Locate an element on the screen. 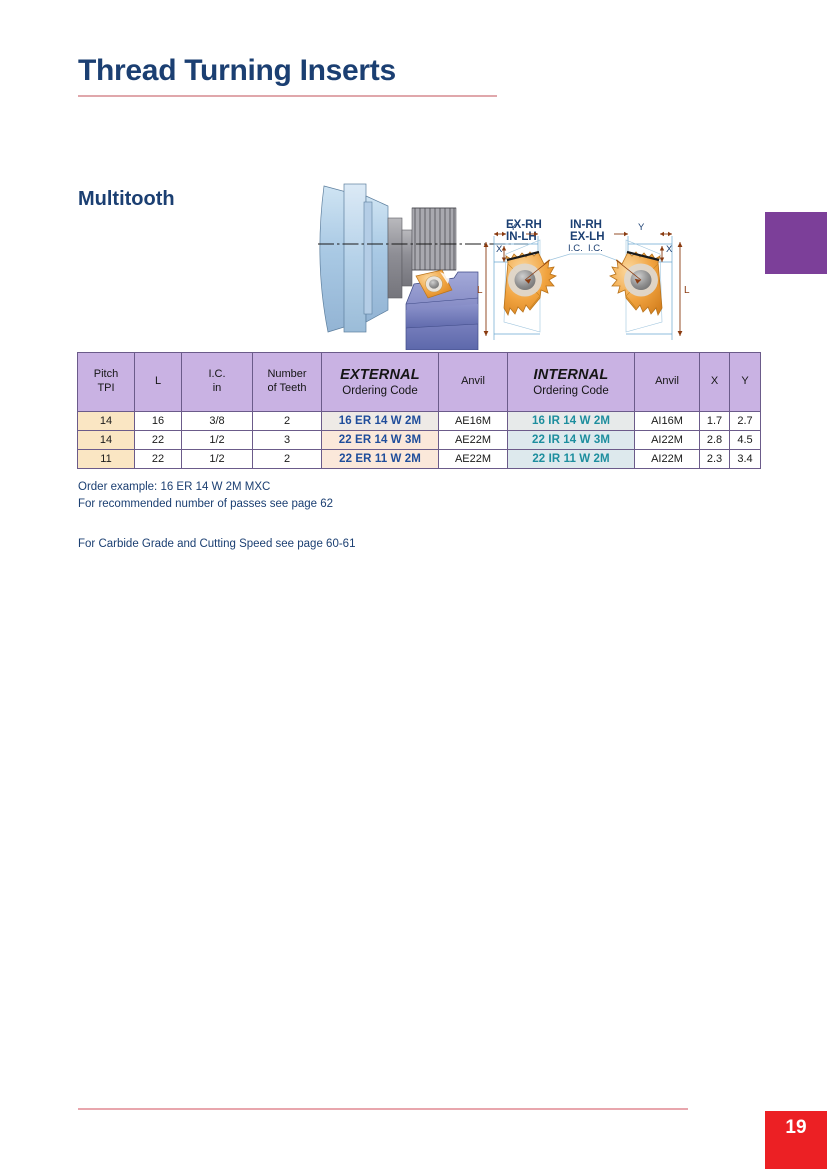 This screenshot has width=827, height=1169. cell-external-code: 22 ER 11 W 2M is located at coordinates (380, 459).